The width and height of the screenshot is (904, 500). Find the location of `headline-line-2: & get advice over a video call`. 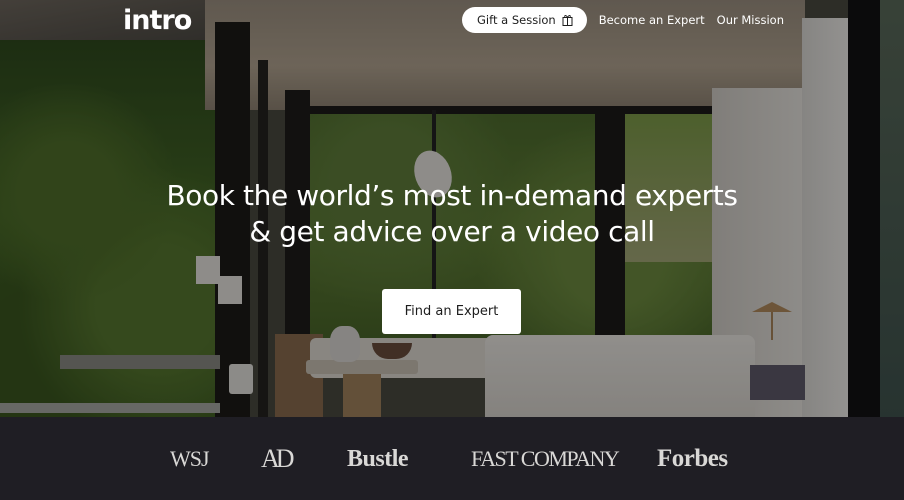

headline-line-2: & get advice over a video call is located at coordinates (452, 231).